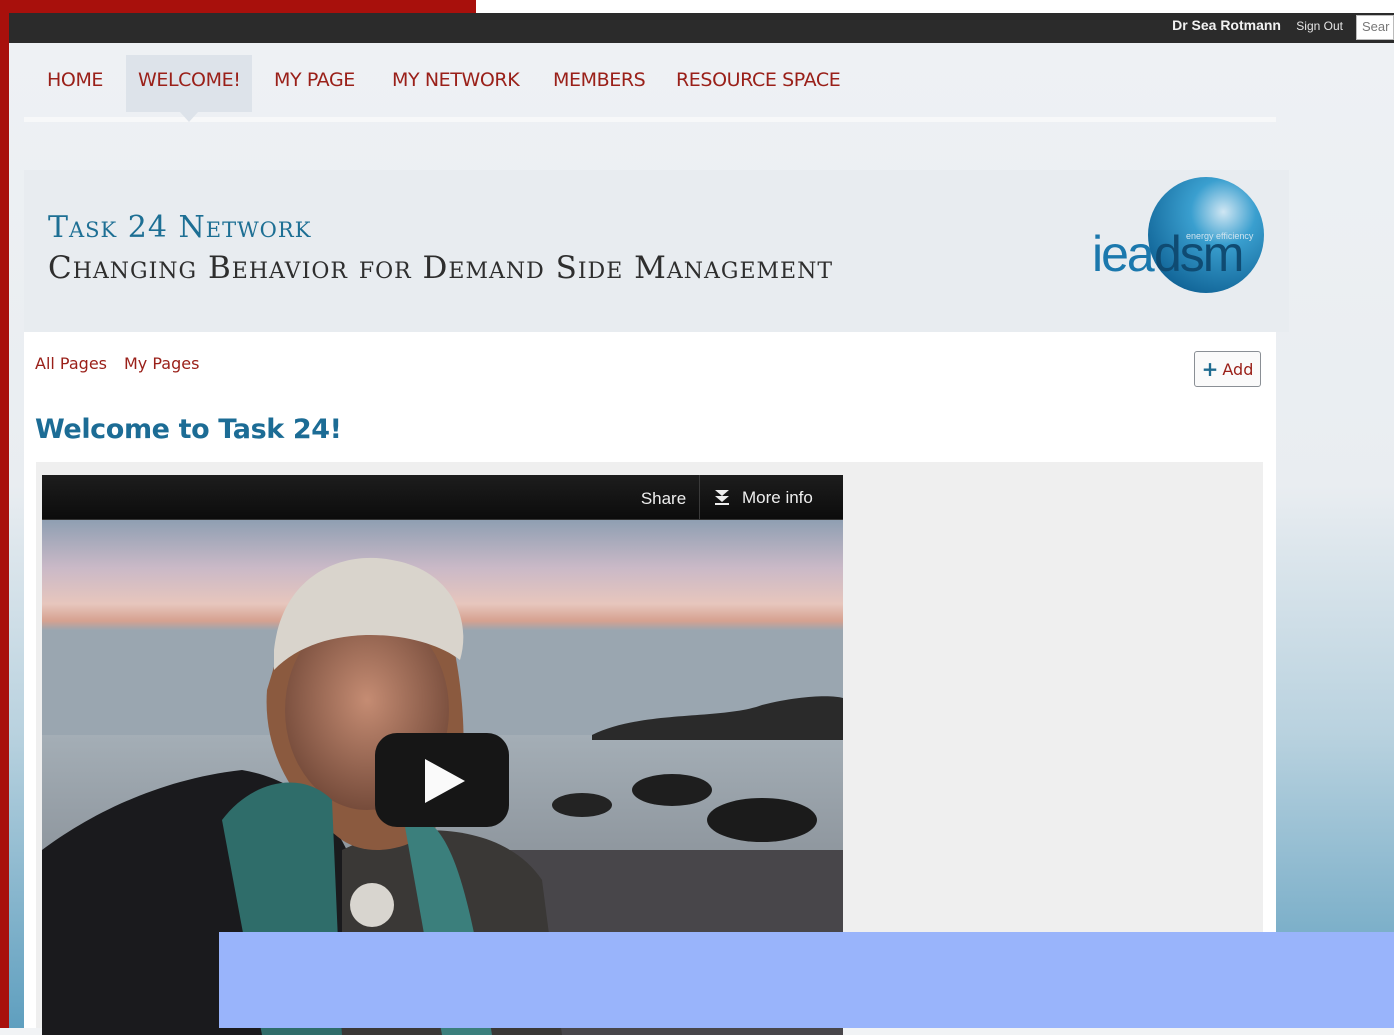  What do you see at coordinates (1123, 254) in the screenshot?
I see `svg-text: iea` at bounding box center [1123, 254].